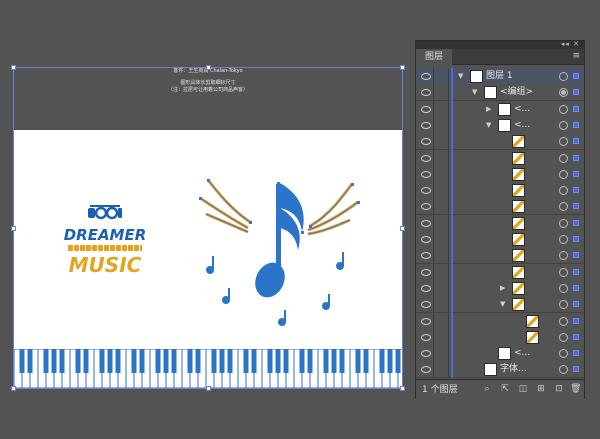 The image size is (600, 439). Describe the element at coordinates (523, 389) in the screenshot. I see `clipping-mask-icon: ◫` at that location.